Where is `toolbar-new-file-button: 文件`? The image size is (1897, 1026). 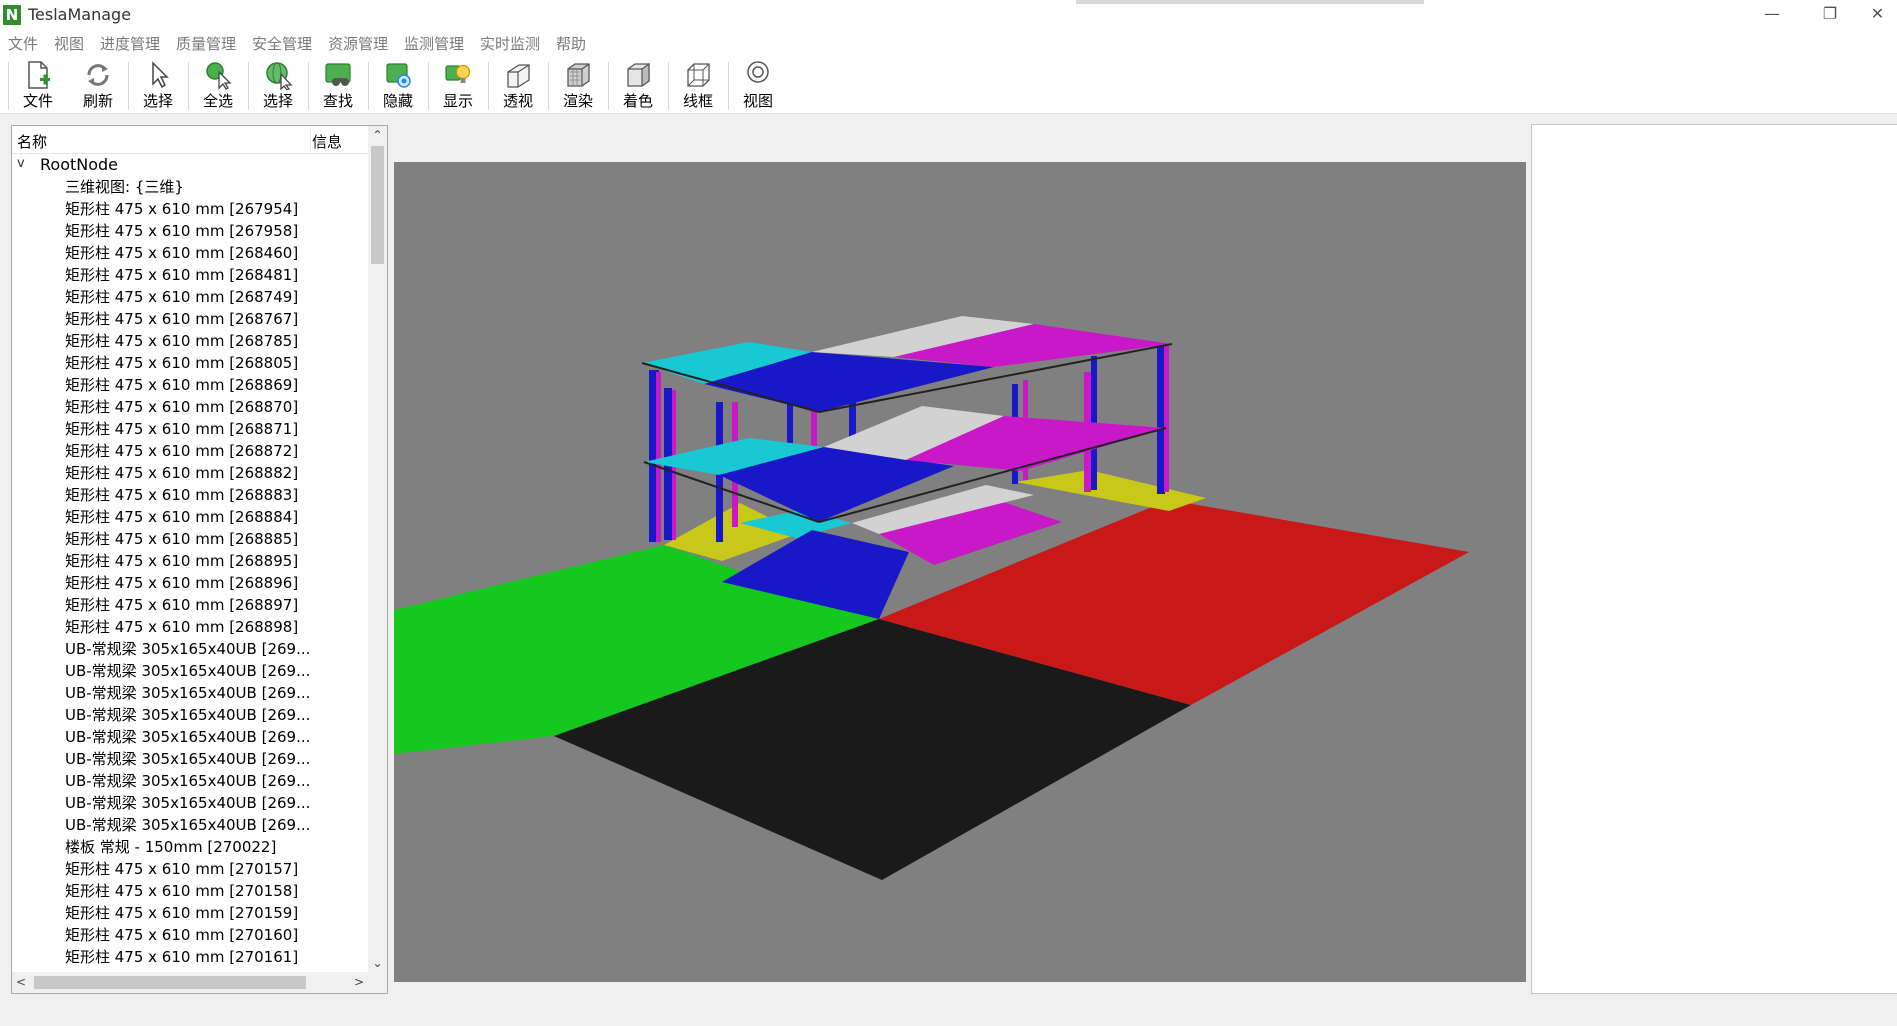 toolbar-new-file-button: 文件 is located at coordinates (38, 85).